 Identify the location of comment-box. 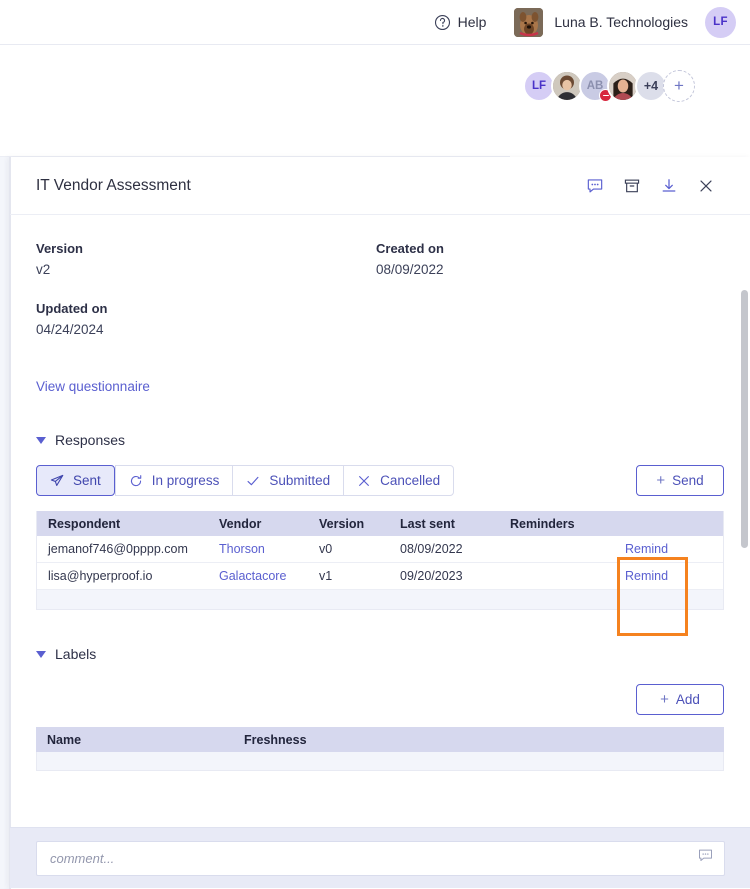
(380, 858).